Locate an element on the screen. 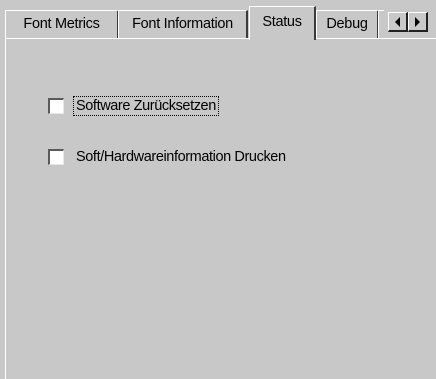 The width and height of the screenshot is (436, 379). option-print-info: Soft/Hardwareinformation Drucken is located at coordinates (168, 157).